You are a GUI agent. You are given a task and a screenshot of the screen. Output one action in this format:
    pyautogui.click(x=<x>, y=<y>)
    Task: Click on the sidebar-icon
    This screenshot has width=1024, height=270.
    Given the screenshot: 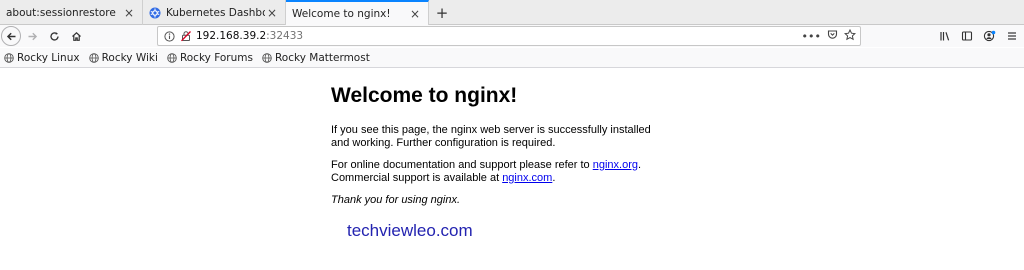 What is the action you would take?
    pyautogui.click(x=967, y=36)
    